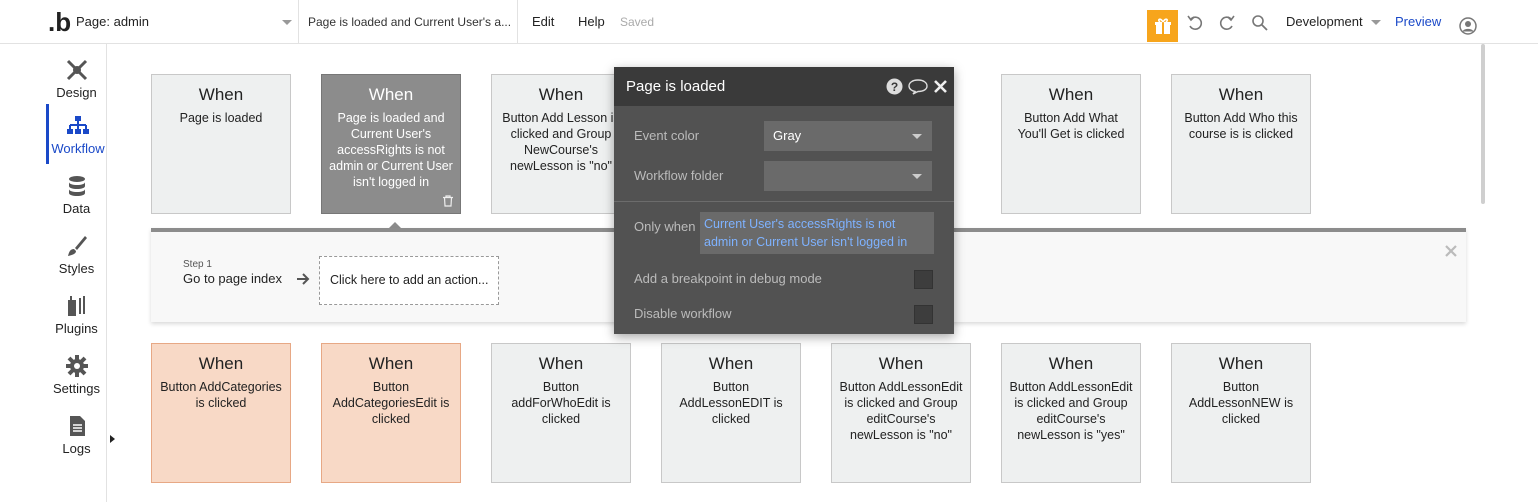  I want to click on event-description: Button Add Who this course is is clicked, so click(1241, 126).